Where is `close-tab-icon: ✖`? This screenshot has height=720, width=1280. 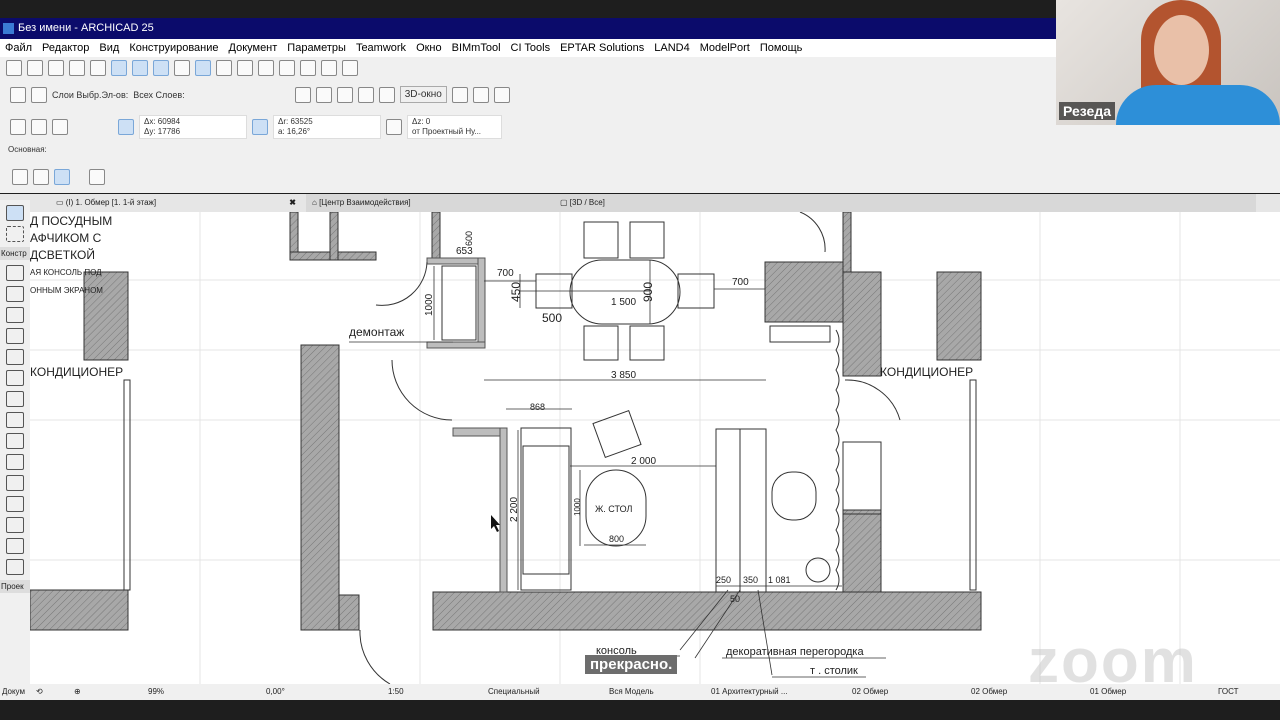 close-tab-icon: ✖ is located at coordinates (292, 203).